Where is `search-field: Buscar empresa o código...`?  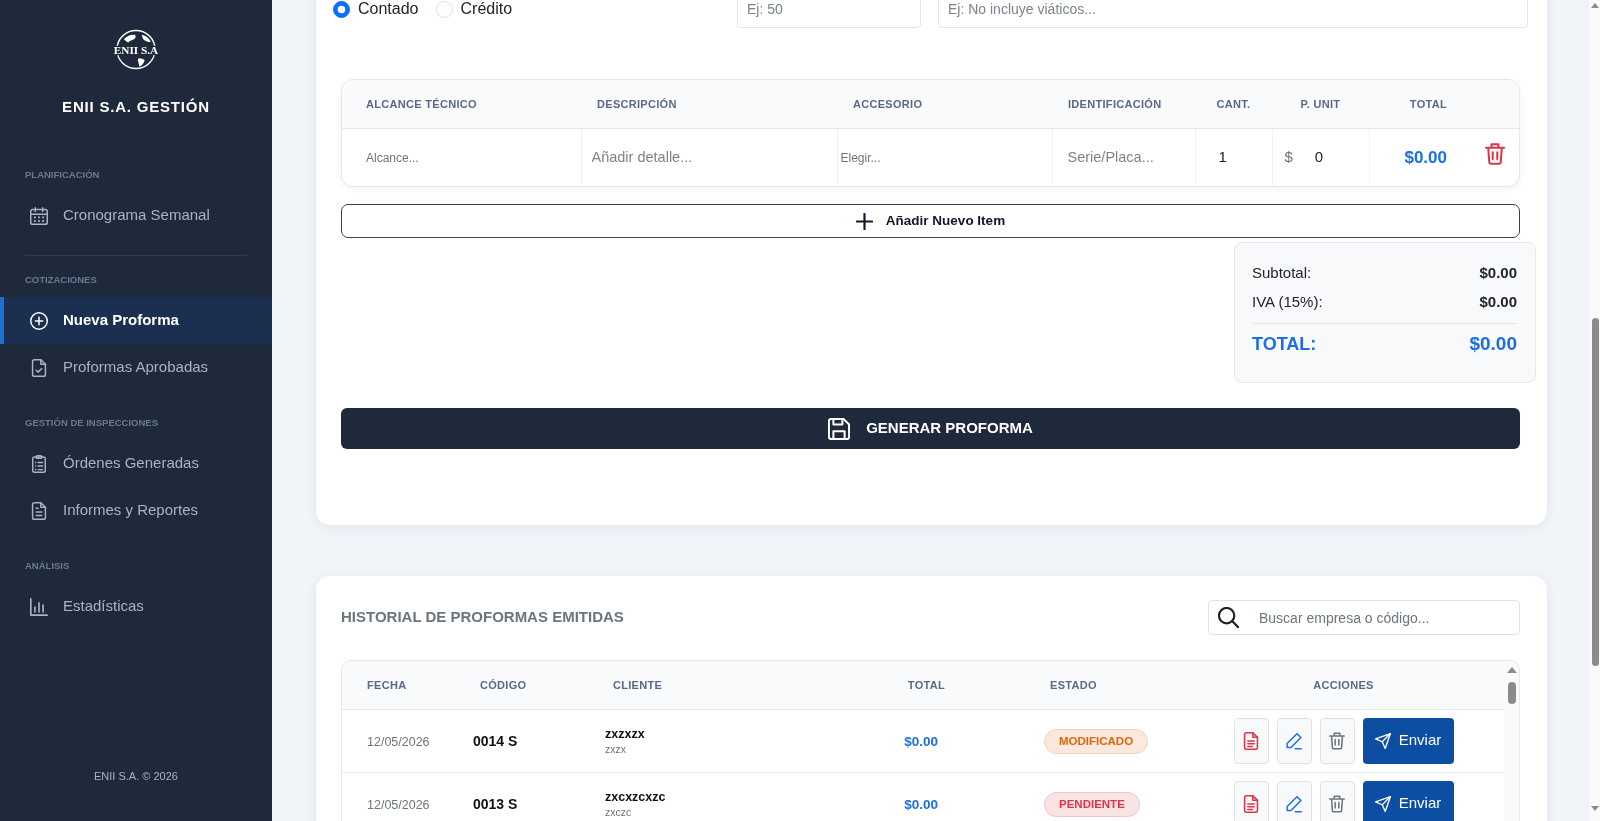 search-field: Buscar empresa o código... is located at coordinates (1364, 617).